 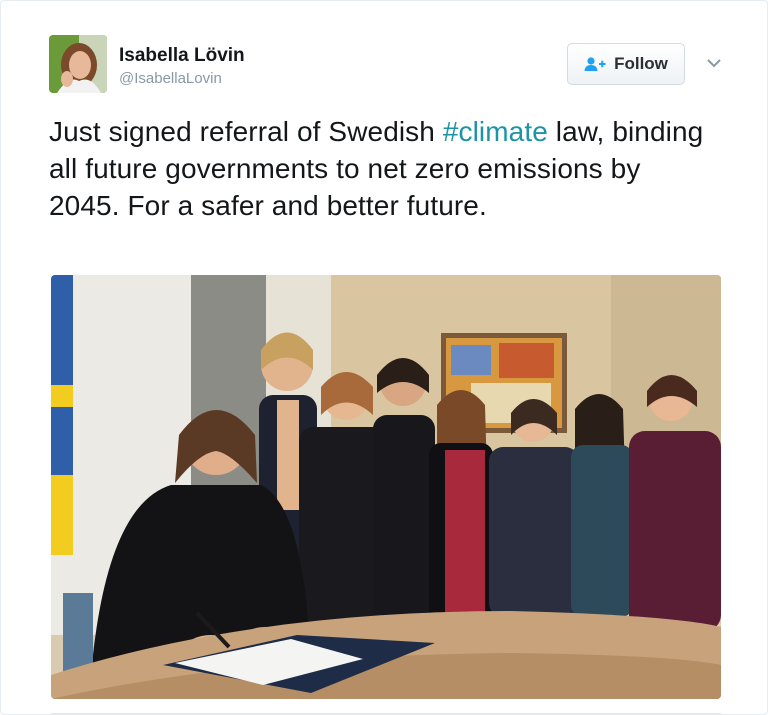 I want to click on avatar-image, so click(x=78, y=64).